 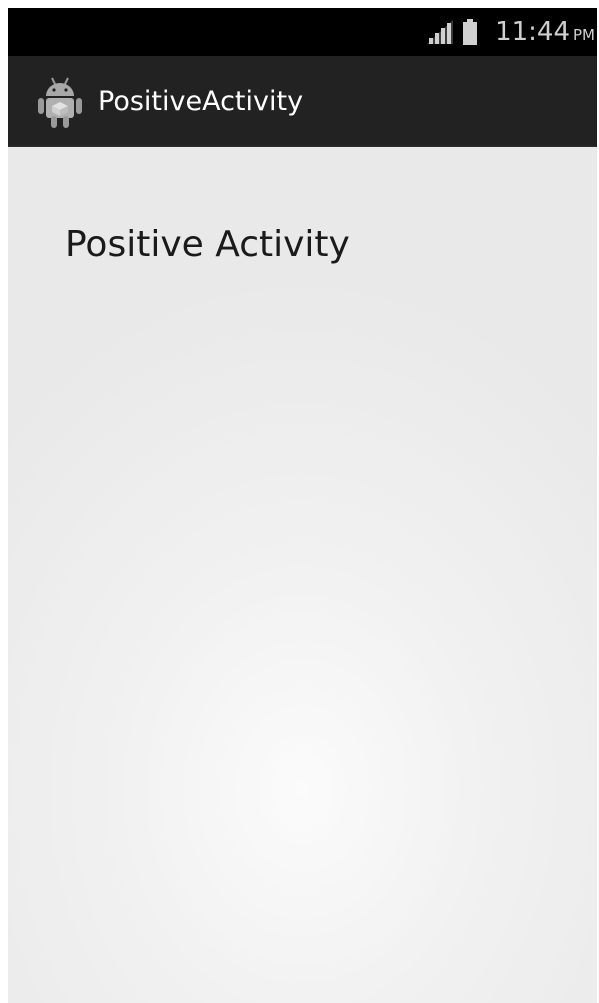 What do you see at coordinates (470, 32) in the screenshot?
I see `battery-icon` at bounding box center [470, 32].